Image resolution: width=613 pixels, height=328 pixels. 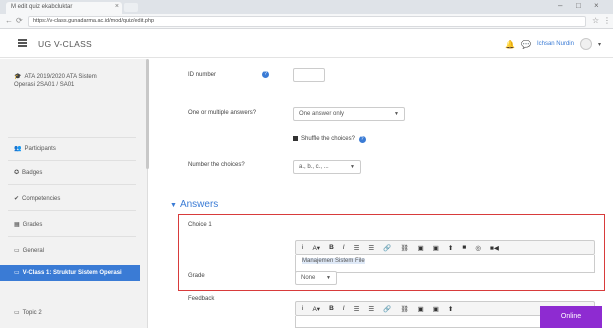 I want to click on one-multiple-label: One or multiple answers?, so click(x=222, y=113).